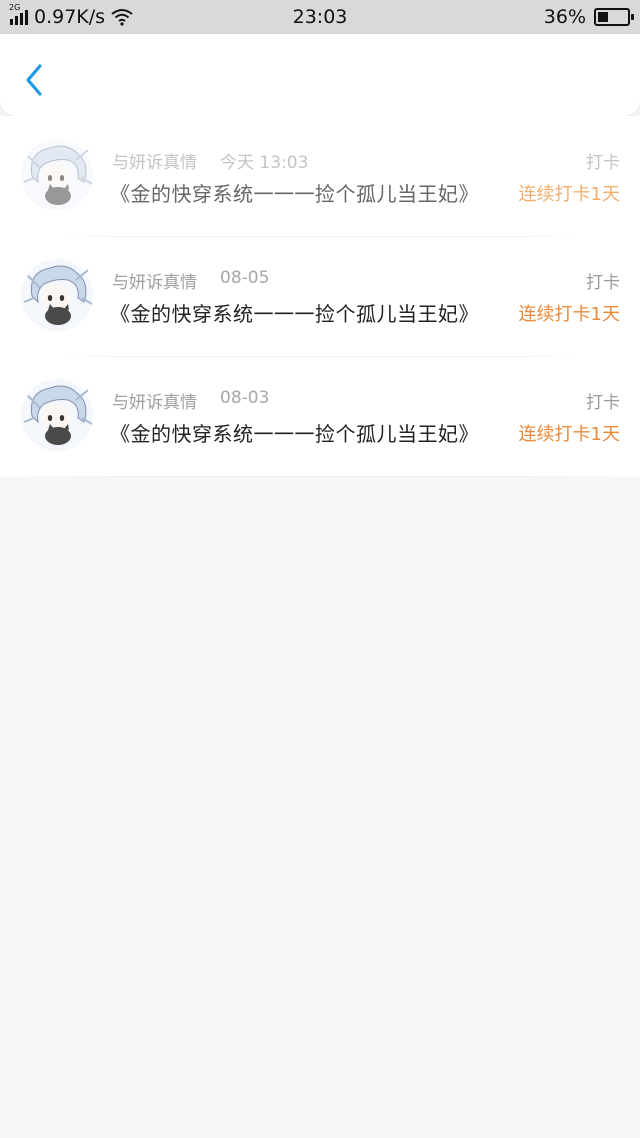 This screenshot has width=640, height=1138. I want to click on network-speed: 0.97K/s, so click(70, 17).